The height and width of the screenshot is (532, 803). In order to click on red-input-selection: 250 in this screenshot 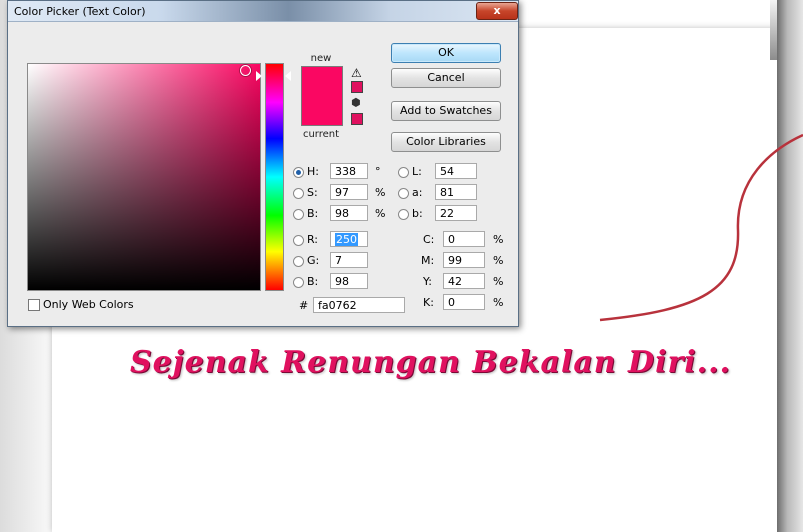, I will do `click(346, 239)`.